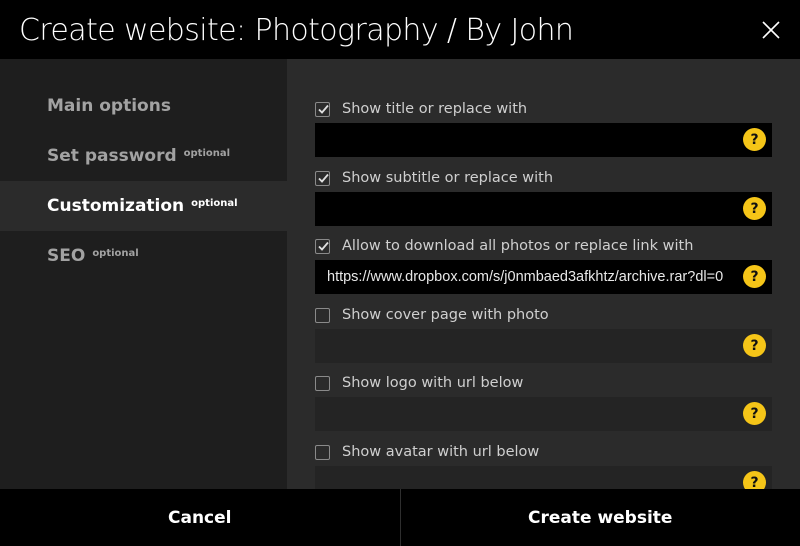  I want to click on show-cover-checkbox-row: Show cover page with photo, so click(432, 315).